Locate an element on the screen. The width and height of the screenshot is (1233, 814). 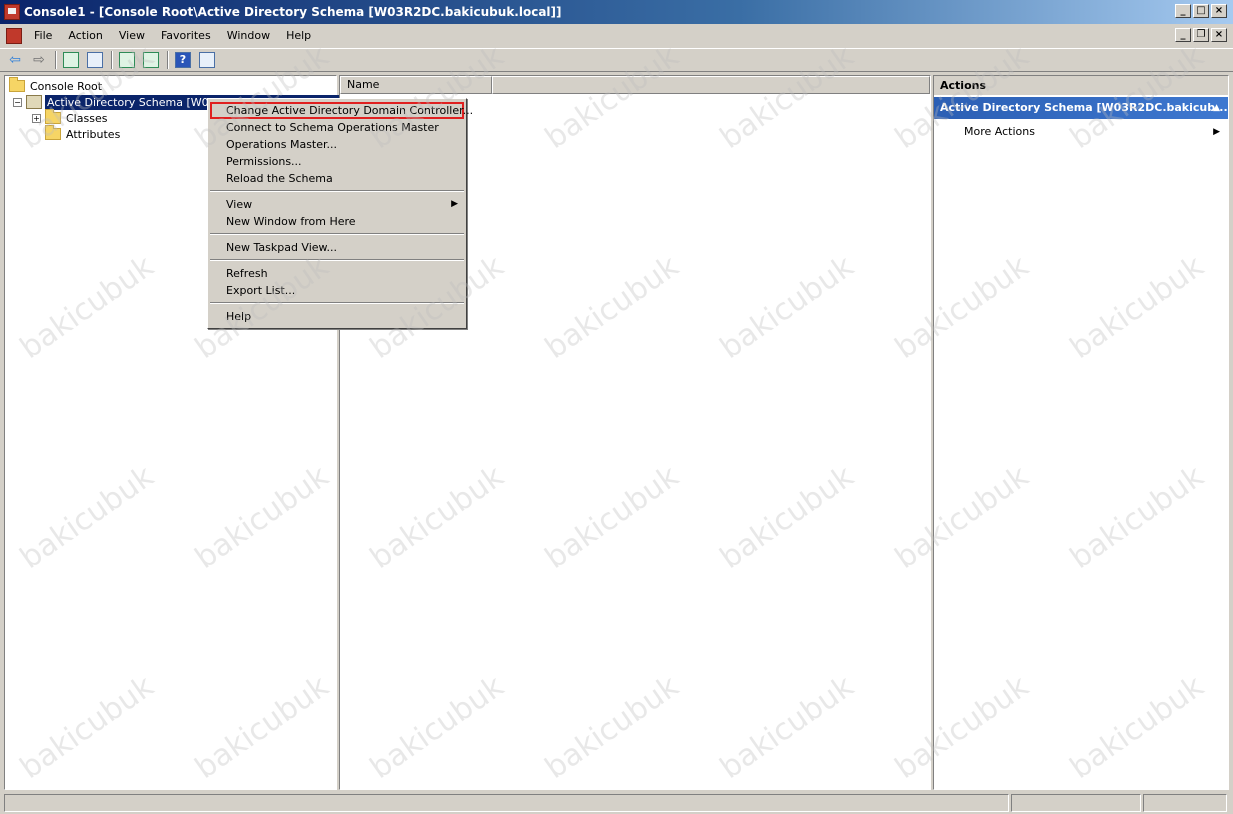
tree-item-classes: + Classes is located at coordinates (70, 117).